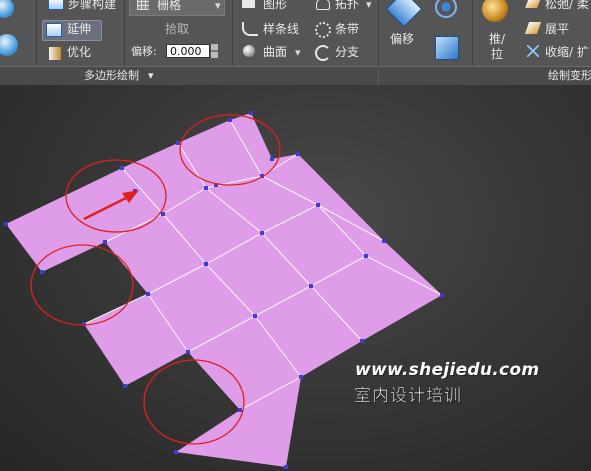  What do you see at coordinates (347, 5) in the screenshot?
I see `topology-button: 拓扑` at bounding box center [347, 5].